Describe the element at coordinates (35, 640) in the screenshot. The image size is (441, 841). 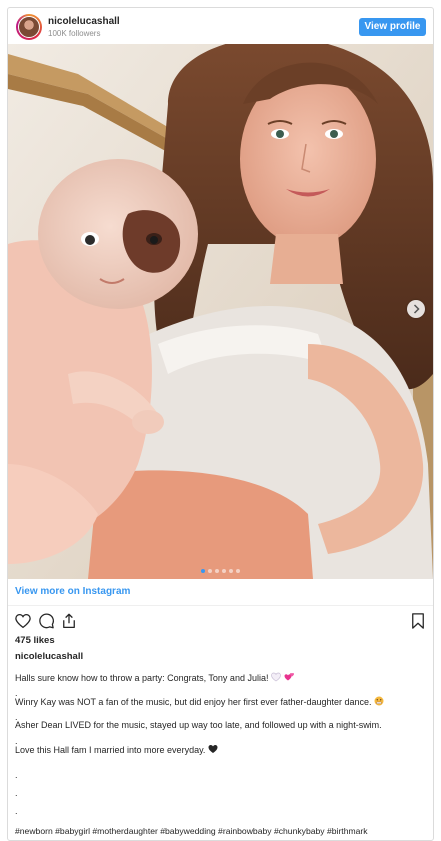
I see `like-count: 475 likes` at that location.